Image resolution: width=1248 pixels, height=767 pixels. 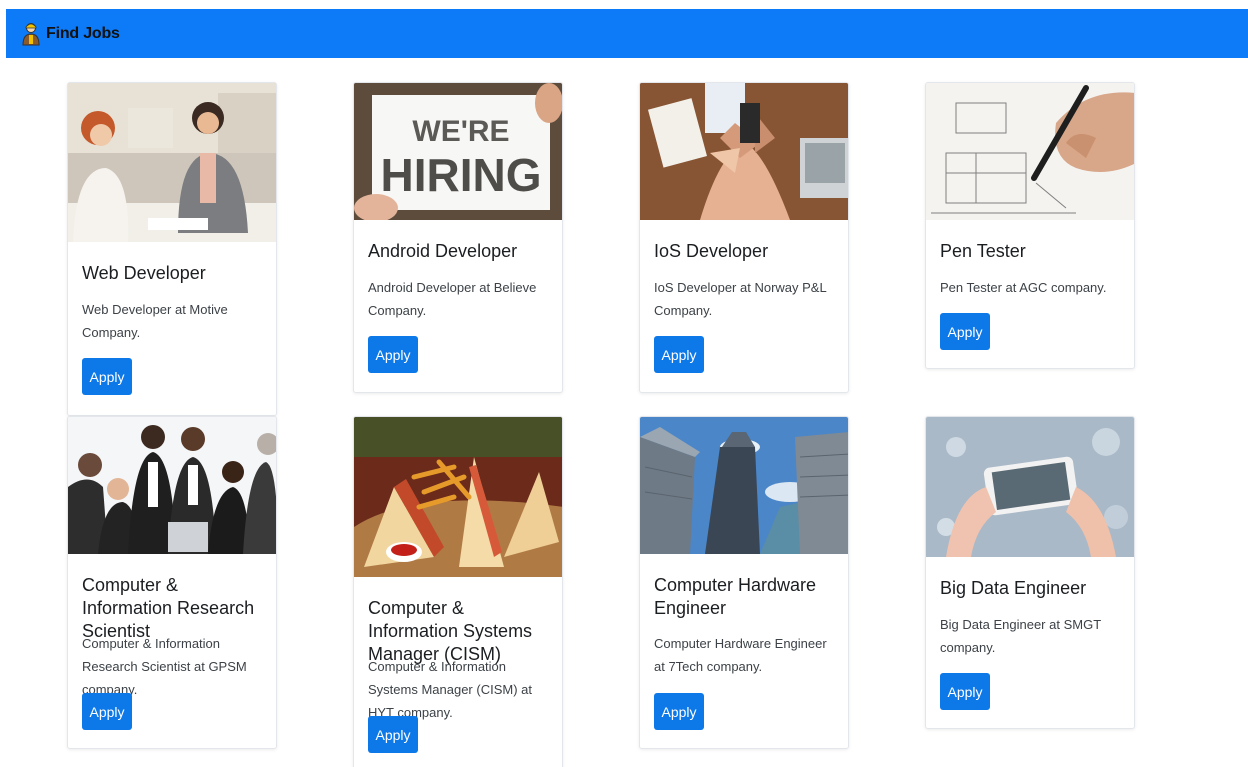 I want to click on brand-title: Find Jobs, so click(x=83, y=33).